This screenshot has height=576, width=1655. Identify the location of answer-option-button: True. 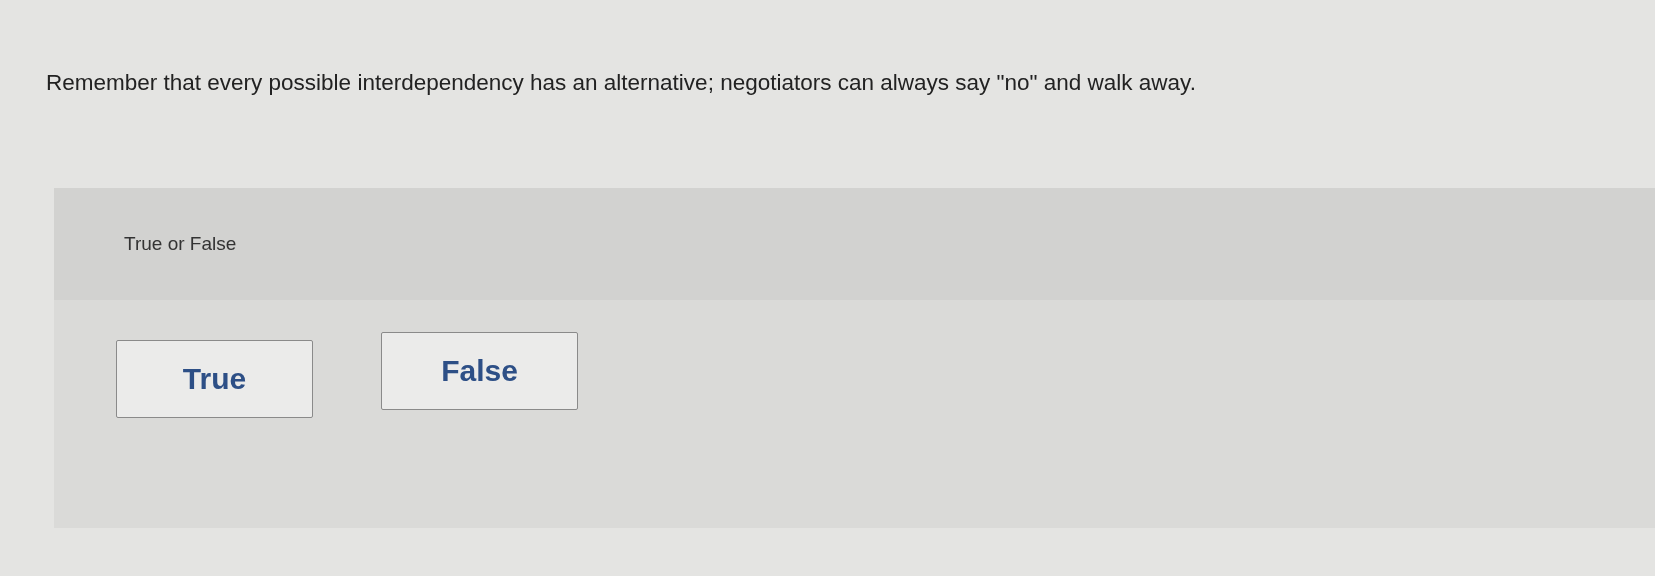
(214, 379).